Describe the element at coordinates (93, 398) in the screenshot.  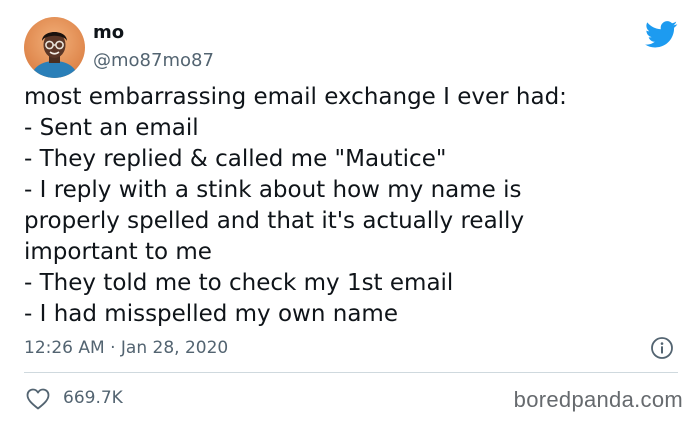
I see `like-count: 669.7K` at that location.